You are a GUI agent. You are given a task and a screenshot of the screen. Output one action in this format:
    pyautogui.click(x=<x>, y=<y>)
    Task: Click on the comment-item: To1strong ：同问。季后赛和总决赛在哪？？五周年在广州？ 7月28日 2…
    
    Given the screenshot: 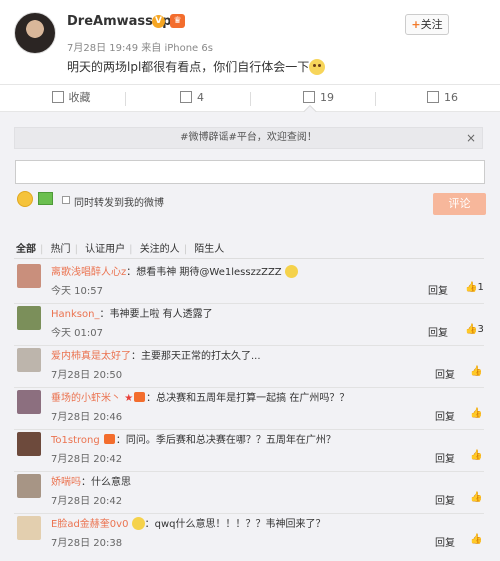 What is the action you would take?
    pyautogui.click(x=250, y=450)
    